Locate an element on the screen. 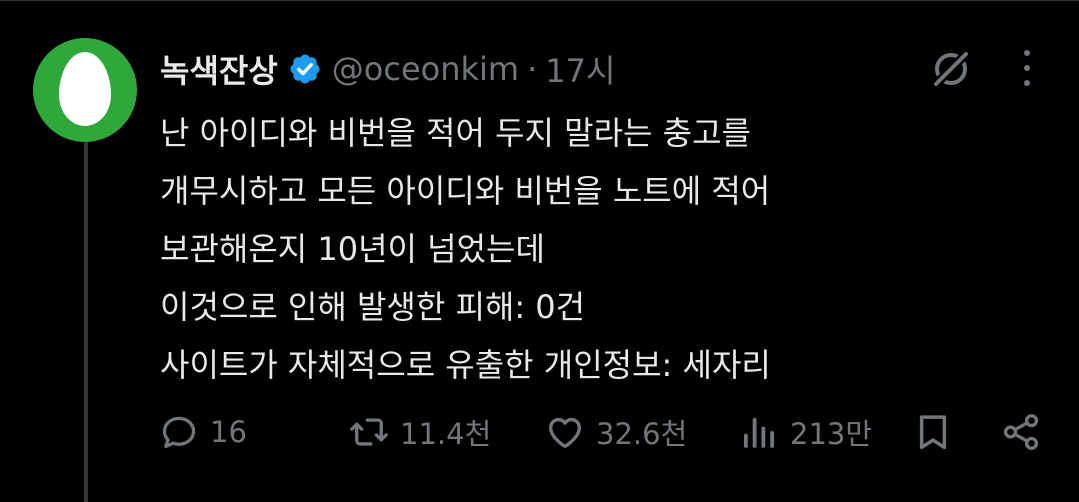 This screenshot has height=502, width=1079. tweet-text-line: 사이트가 자체적으로 유출한 개인정보: 세자리 is located at coordinates (465, 365).